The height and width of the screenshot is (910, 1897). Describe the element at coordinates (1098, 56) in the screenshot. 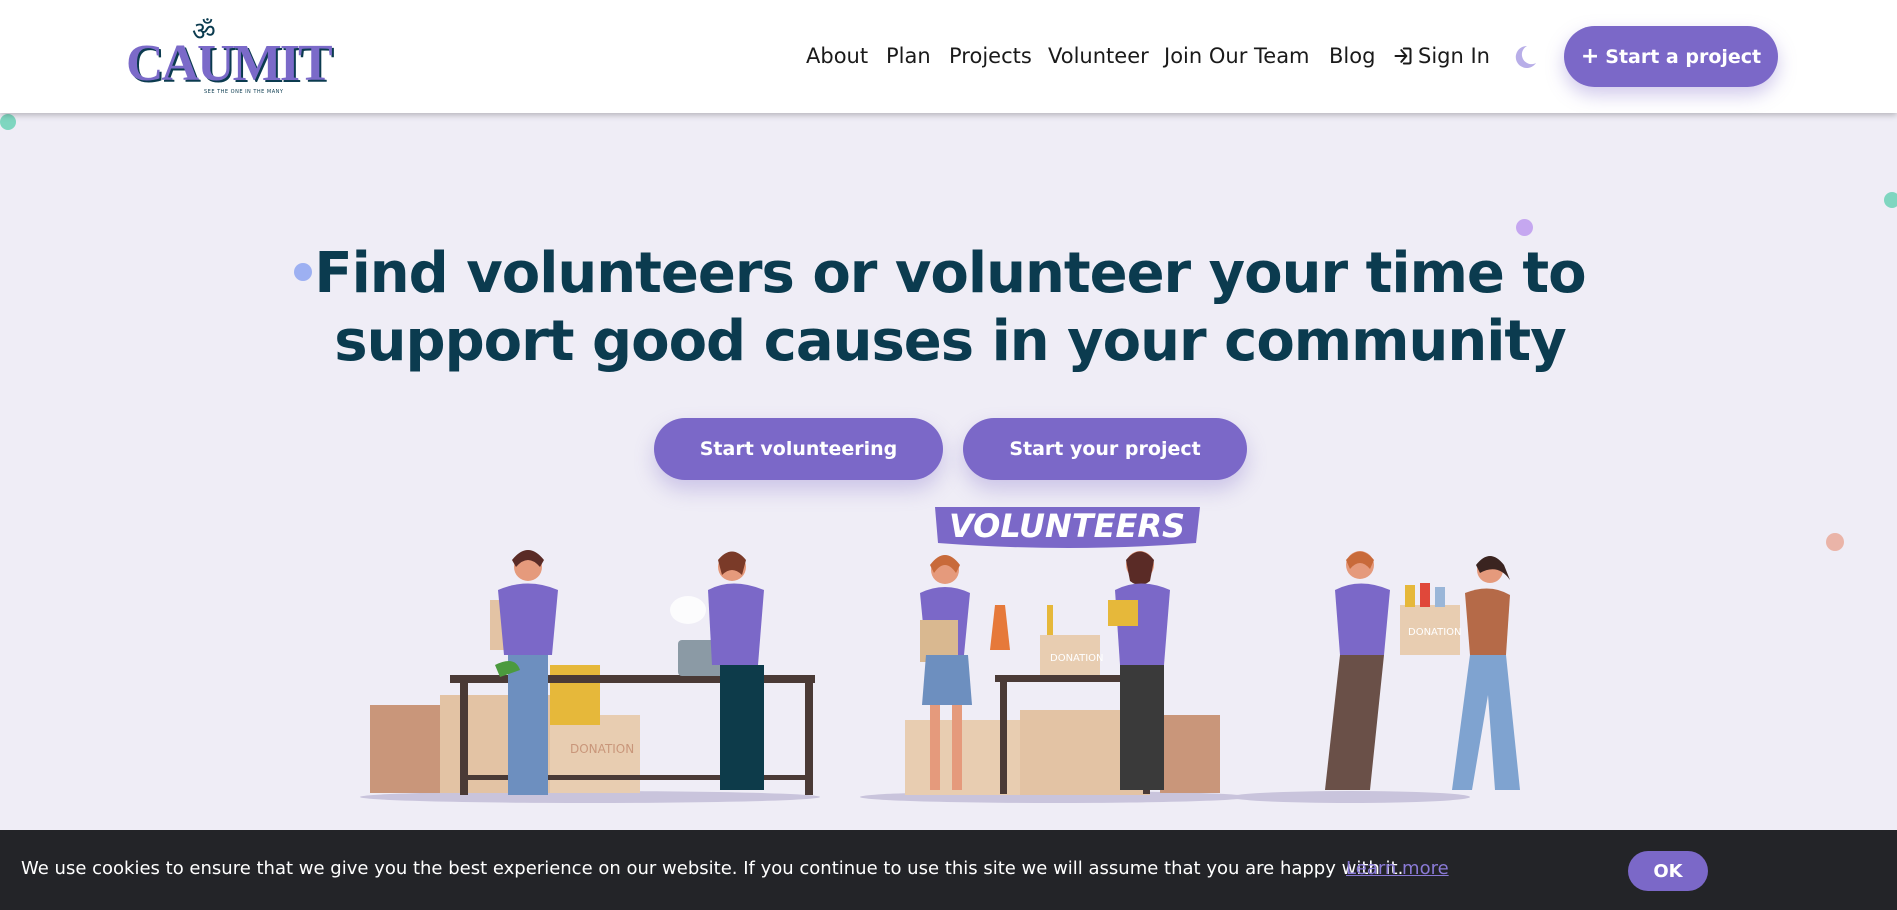

I see `nav-volunteer: Volunteer` at that location.